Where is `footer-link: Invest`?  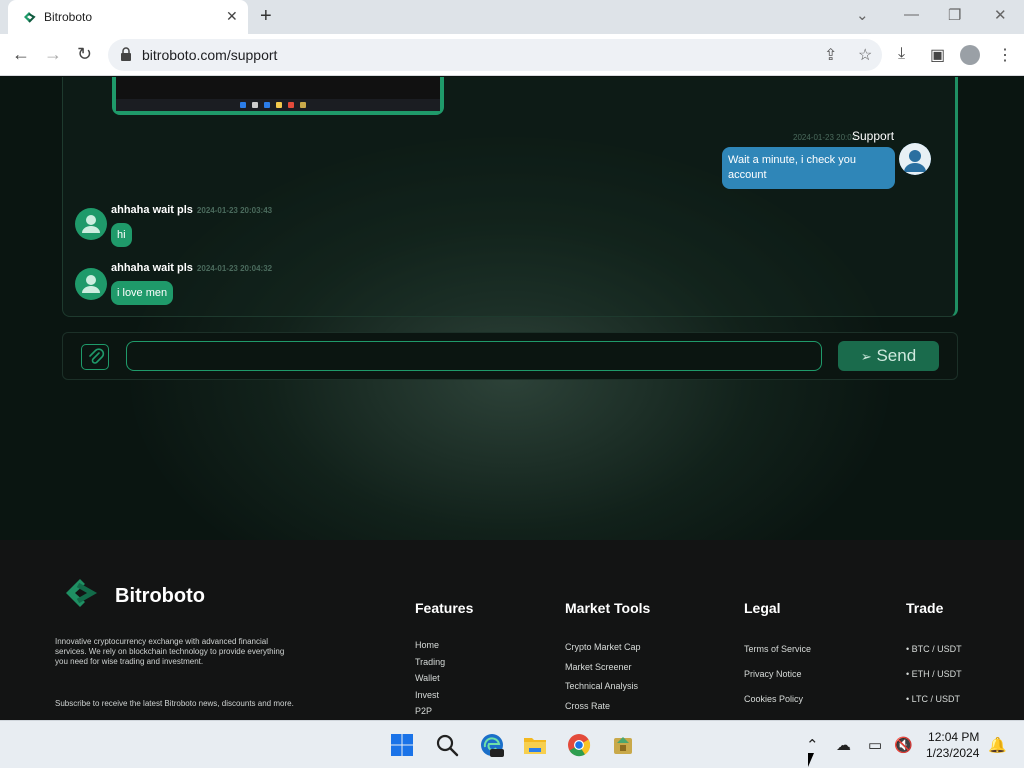 footer-link: Invest is located at coordinates (427, 695).